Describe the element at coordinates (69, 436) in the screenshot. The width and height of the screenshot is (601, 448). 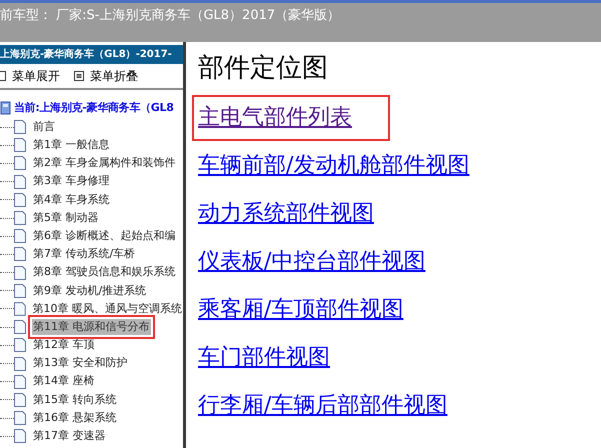
I see `tree-item: 第17章 变速器` at that location.